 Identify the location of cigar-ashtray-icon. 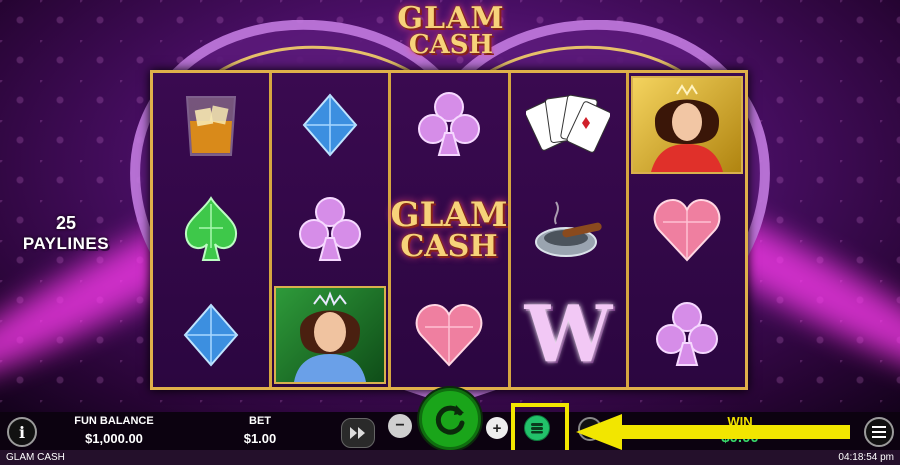
(569, 229).